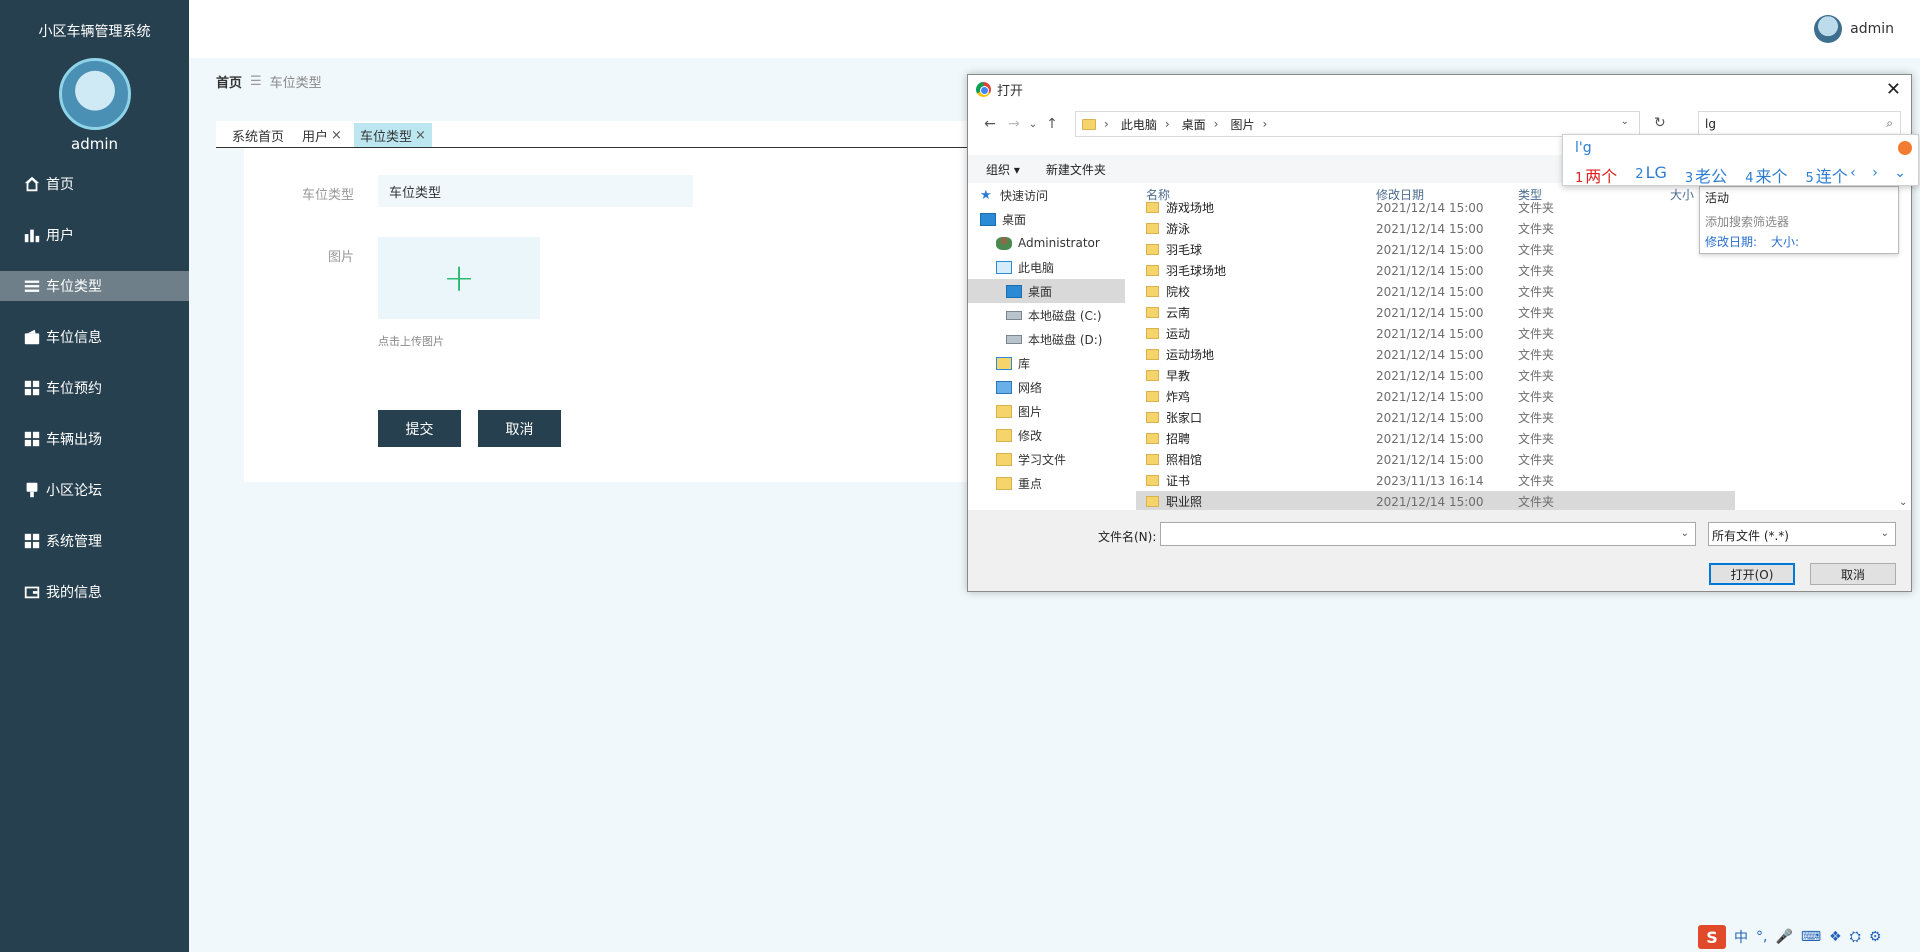 The image size is (1920, 952). Describe the element at coordinates (1752, 574) in the screenshot. I see `open-button: 打开(O)` at that location.